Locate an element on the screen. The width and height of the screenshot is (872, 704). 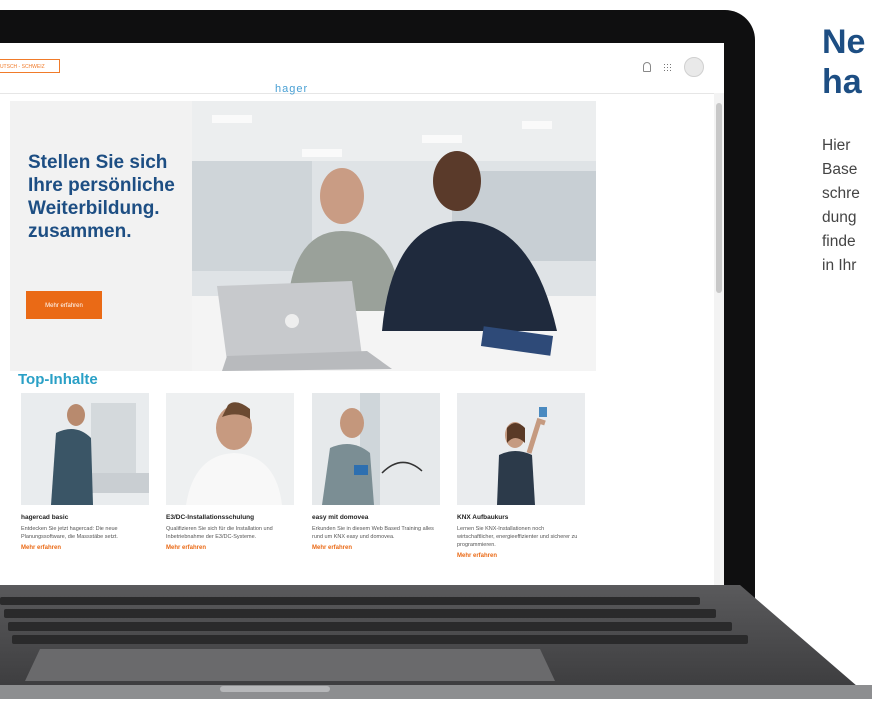
card-title: E3/DC-Installationsschulung is located at coordinates (231, 517).